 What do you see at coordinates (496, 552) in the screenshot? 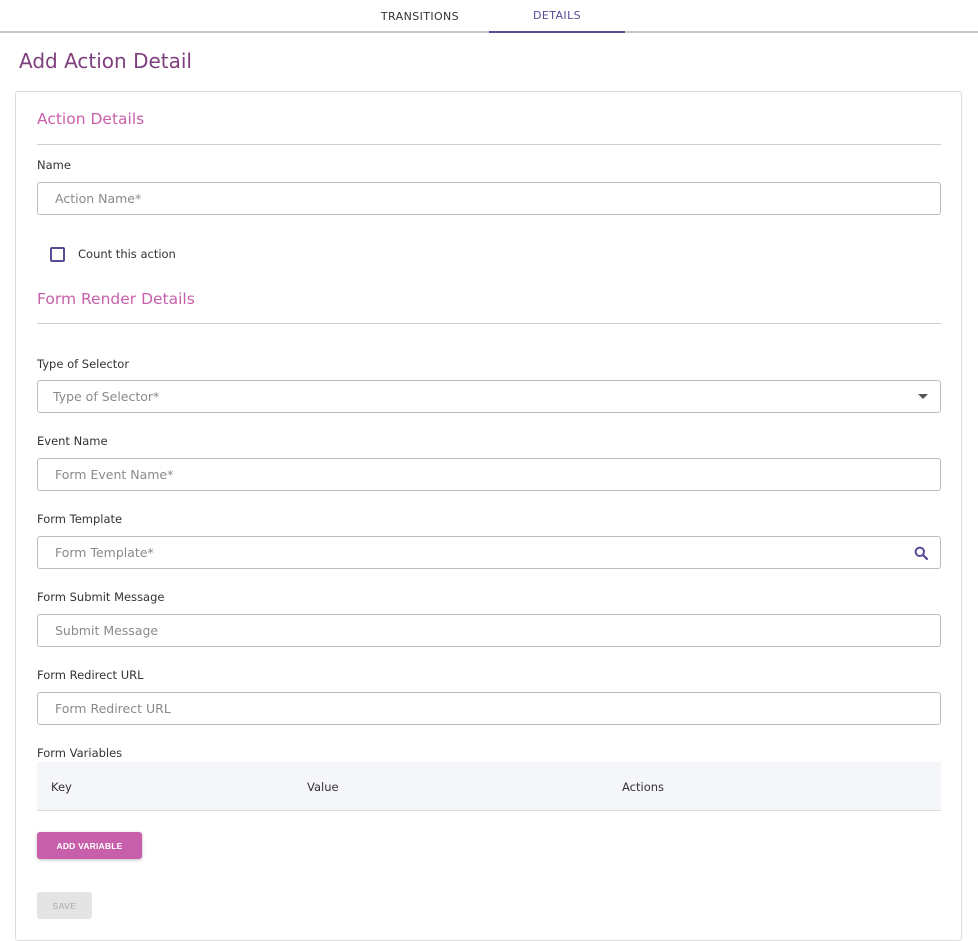
I see `form-template-input` at bounding box center [496, 552].